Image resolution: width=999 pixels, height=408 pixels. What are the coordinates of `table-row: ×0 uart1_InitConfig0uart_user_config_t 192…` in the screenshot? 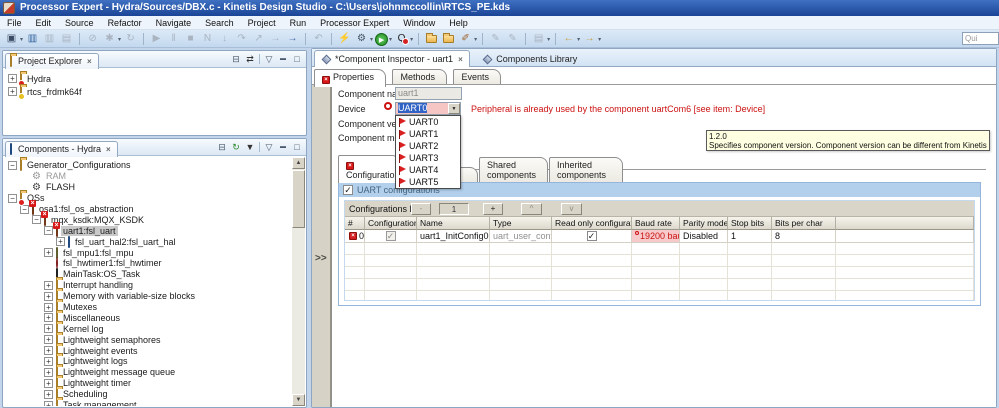 It's located at (659, 236).